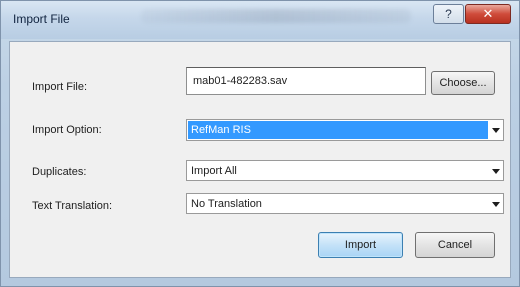  Describe the element at coordinates (59, 172) in the screenshot. I see `duplicates-label: Duplicates:` at that location.